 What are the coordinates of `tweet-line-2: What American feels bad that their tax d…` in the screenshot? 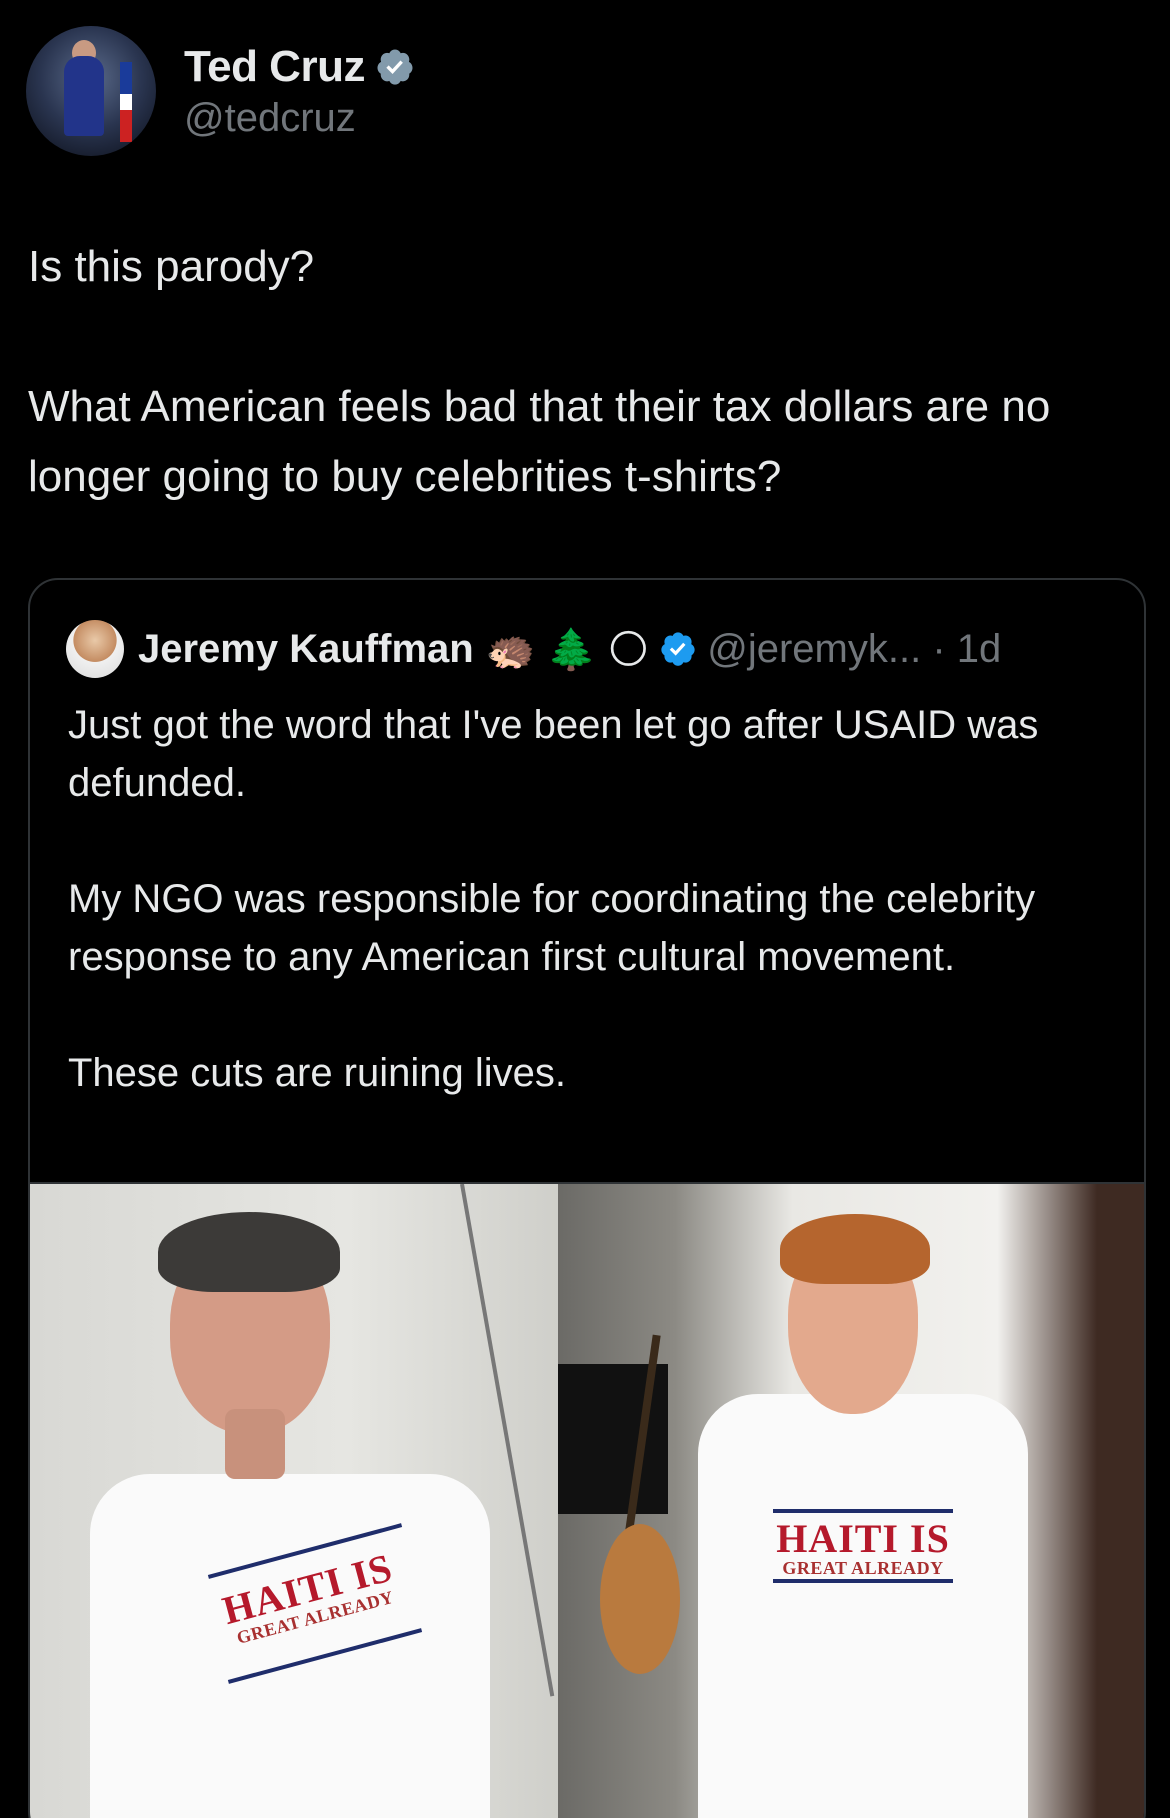 It's located at (539, 441).